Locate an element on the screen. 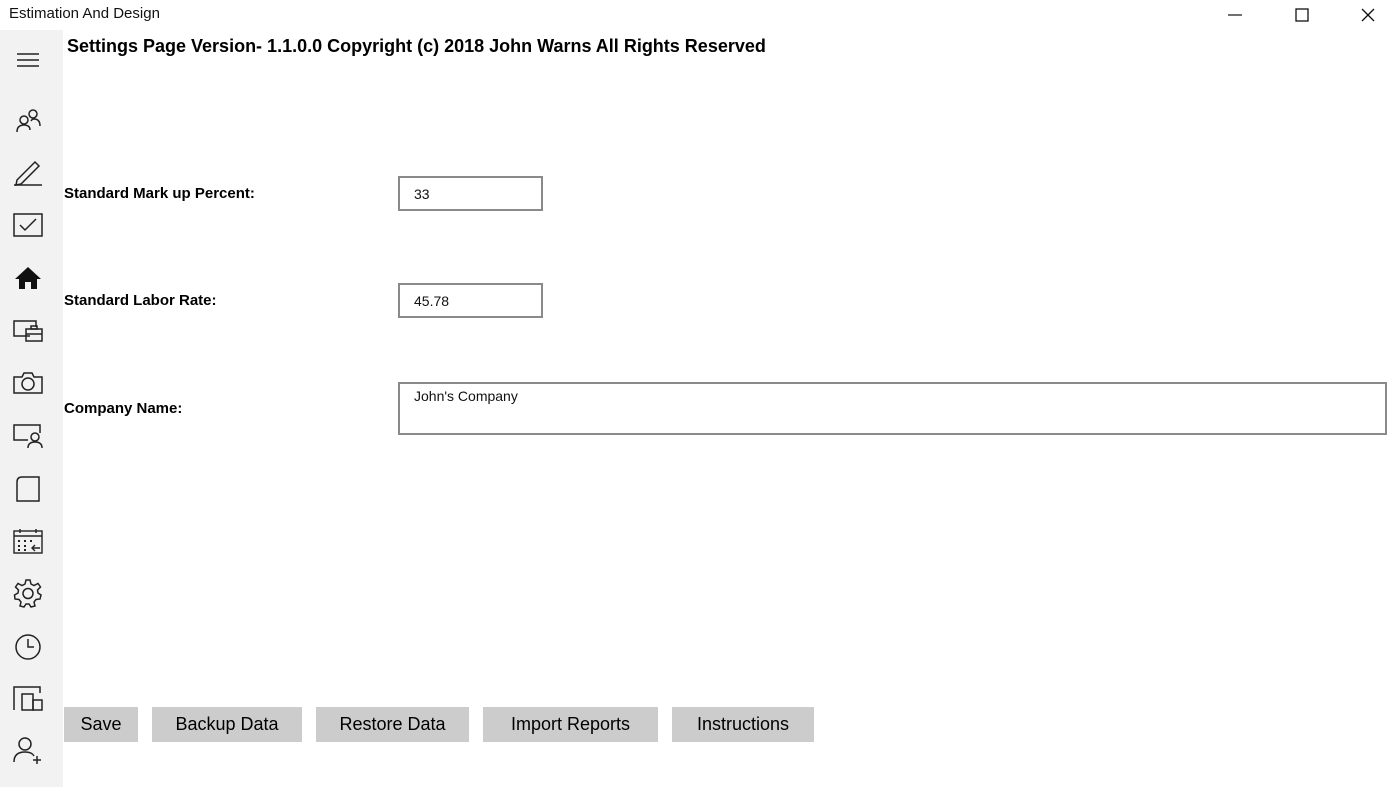 The image size is (1399, 787). maximize-button is located at coordinates (1302, 15).